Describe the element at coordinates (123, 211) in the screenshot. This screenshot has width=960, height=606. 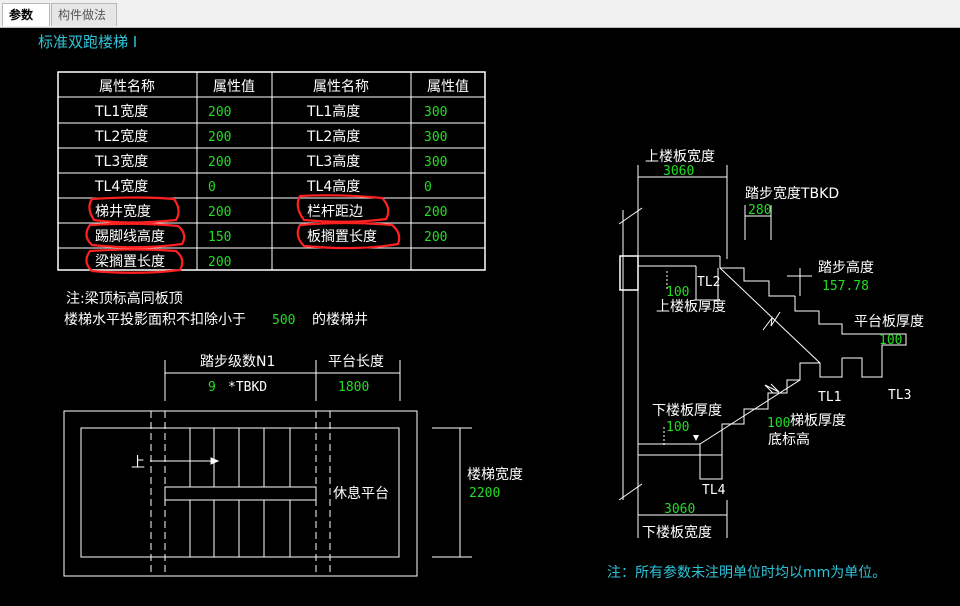
I see `property-name-cell: 梯井宽度` at that location.